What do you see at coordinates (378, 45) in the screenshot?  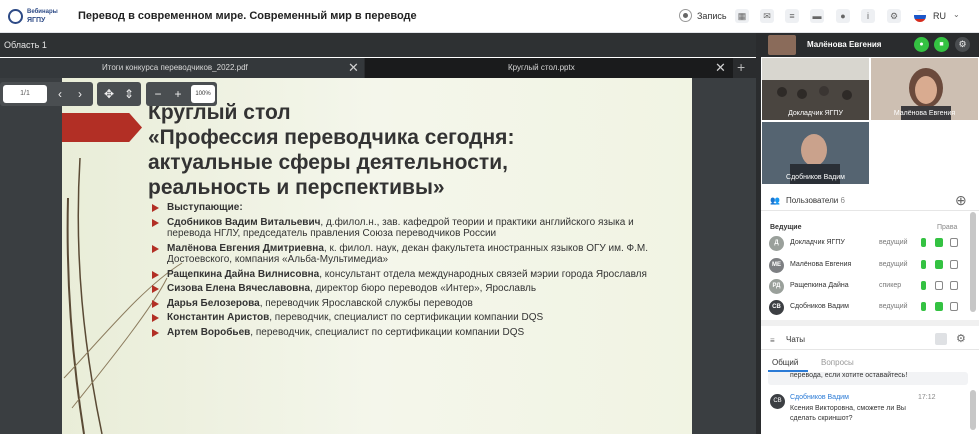 I see `workspace-area-bar: Область 1` at bounding box center [378, 45].